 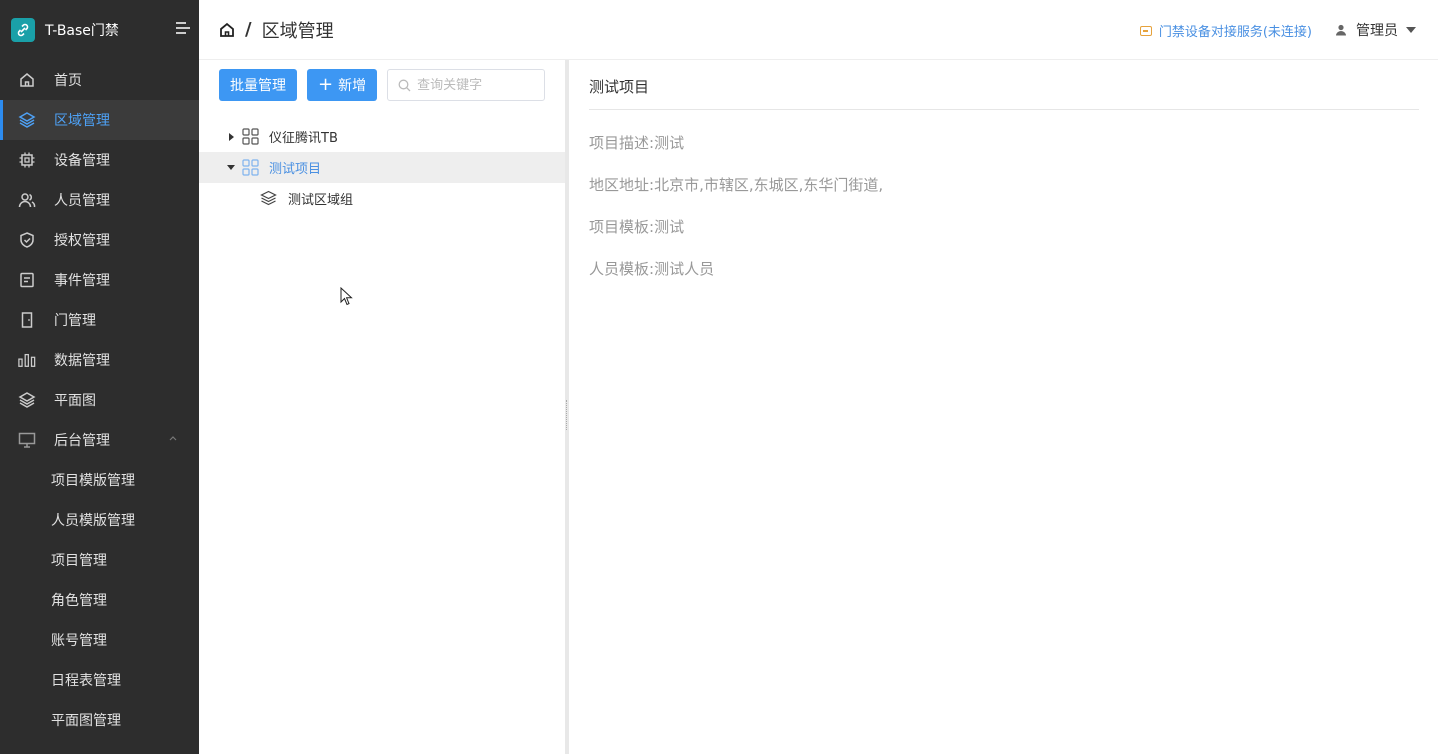 What do you see at coordinates (382, 136) in the screenshot?
I see `tree-node: 仪征腾讯TB` at bounding box center [382, 136].